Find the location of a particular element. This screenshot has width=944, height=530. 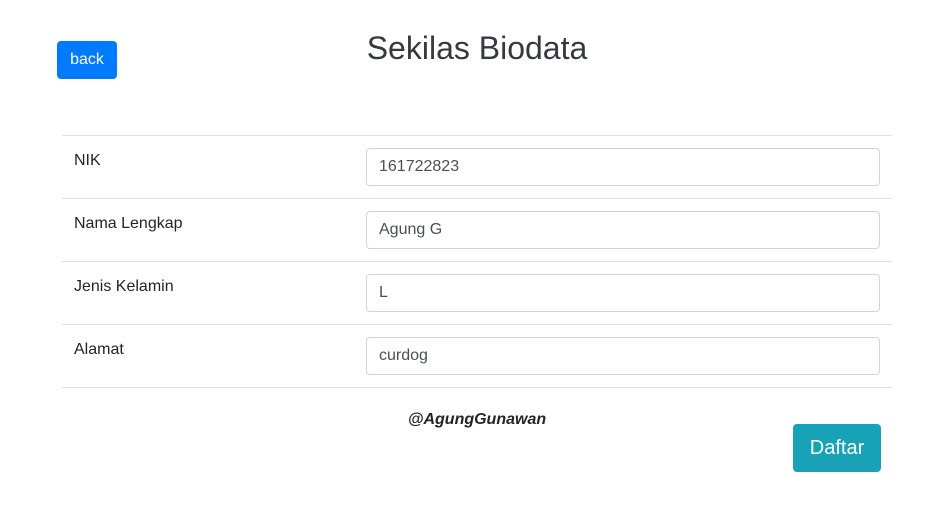

daftar-button: Daftar is located at coordinates (837, 448).